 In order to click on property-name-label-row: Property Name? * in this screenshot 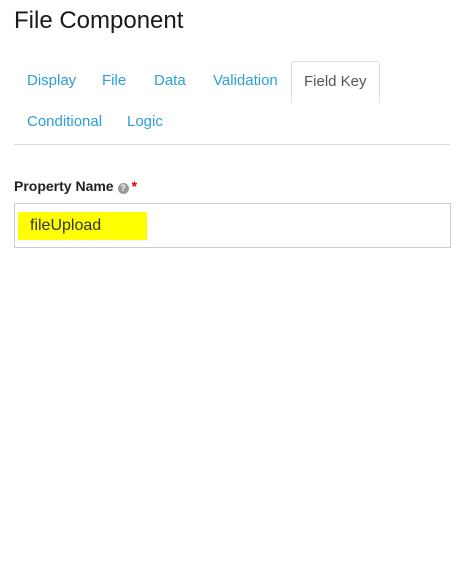, I will do `click(75, 186)`.